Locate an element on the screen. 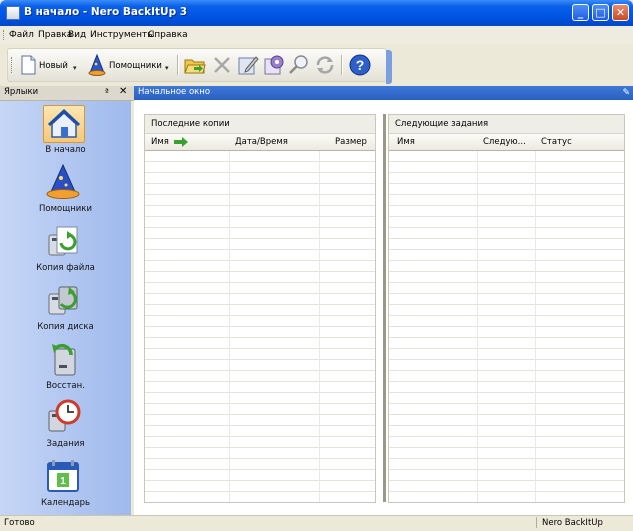 The height and width of the screenshot is (531, 633). column-header-status: Статус is located at coordinates (579, 142).